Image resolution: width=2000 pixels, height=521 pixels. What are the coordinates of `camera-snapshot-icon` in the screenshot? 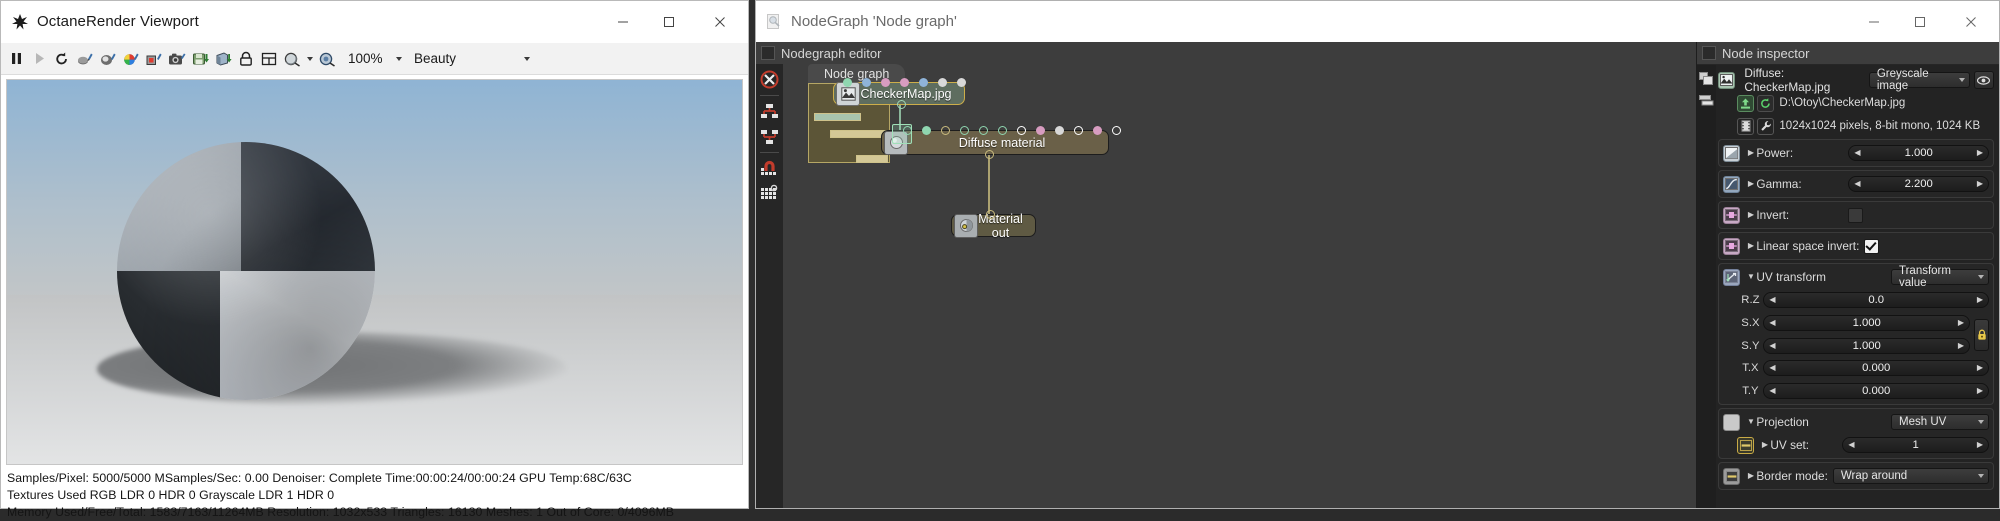 It's located at (177, 59).